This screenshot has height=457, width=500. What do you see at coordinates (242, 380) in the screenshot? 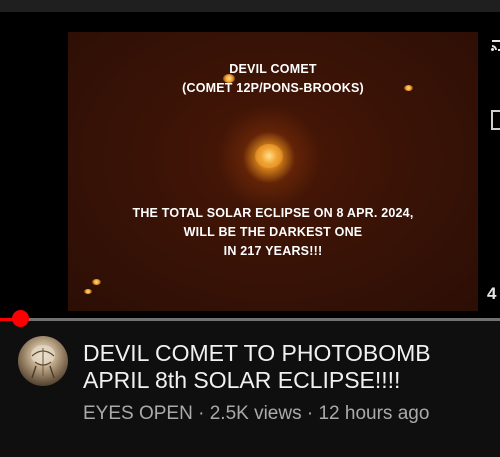
I see `video-title-line2: APRIL 8th SOLAR ECLIPSE!!!!` at bounding box center [242, 380].